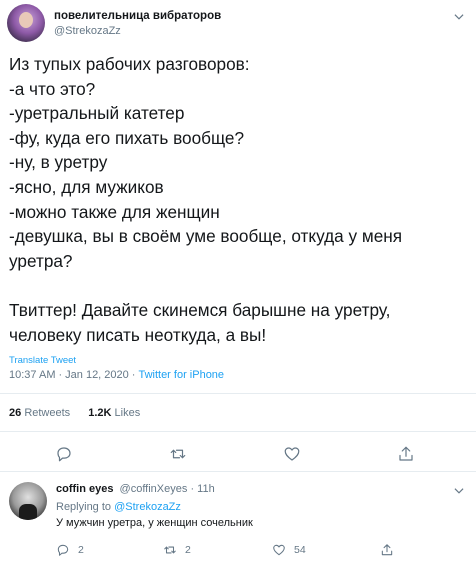  What do you see at coordinates (300, 550) in the screenshot?
I see `reply-like-count: 54` at bounding box center [300, 550].